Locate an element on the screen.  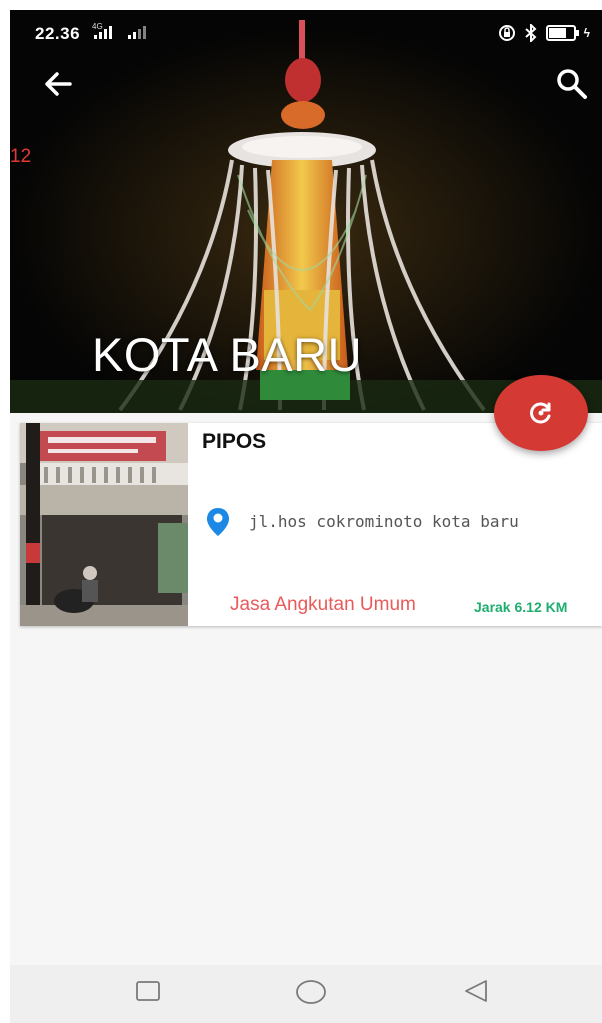
refresh-icon is located at coordinates (540, 413).